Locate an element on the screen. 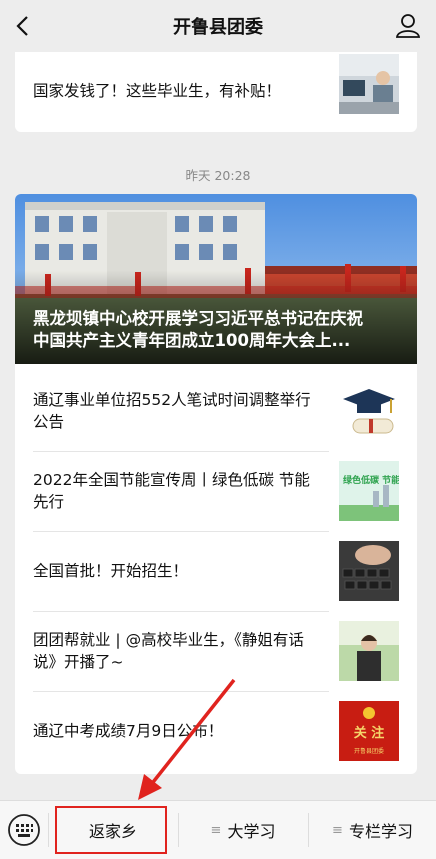  previous-message-card: 国家发钱了！这些毕业生，有补贴！ is located at coordinates (216, 92).